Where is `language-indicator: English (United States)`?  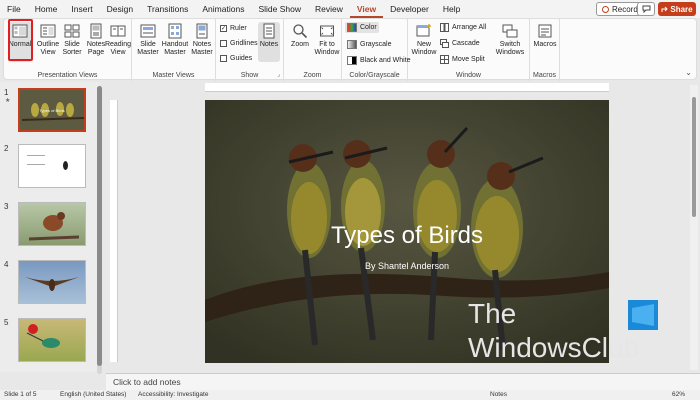
language-indicator: English (United States) is located at coordinates (93, 394).